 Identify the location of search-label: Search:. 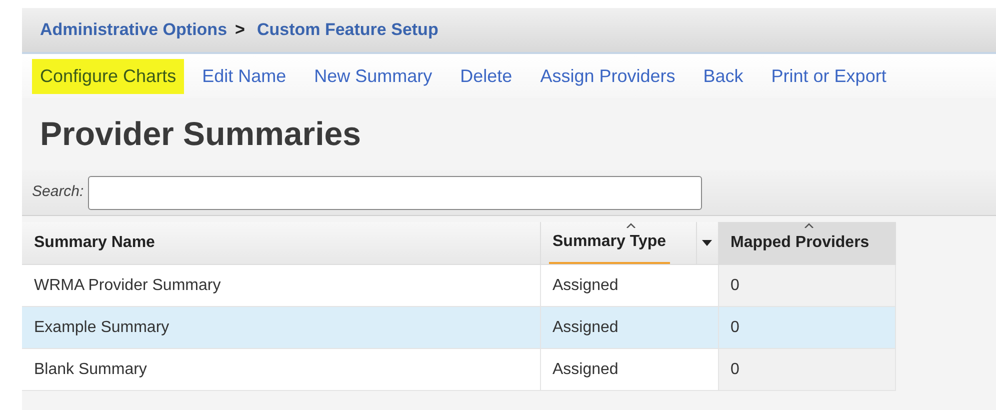
(58, 192).